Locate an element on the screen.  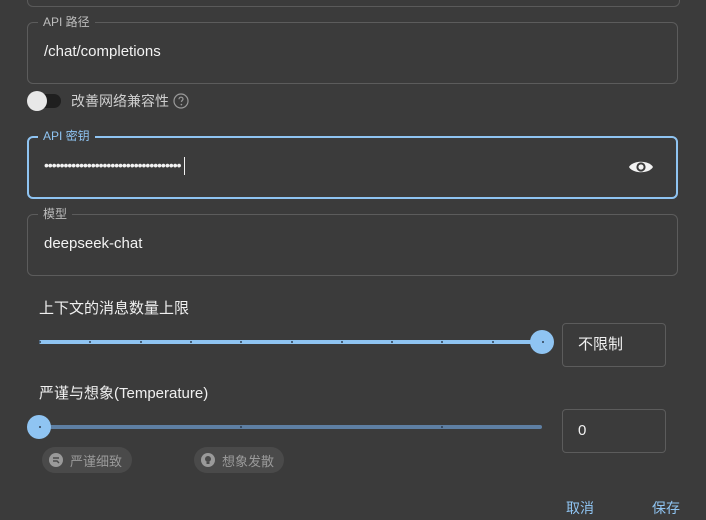
api-path-field: API 路径 /chat/completions is located at coordinates (352, 49).